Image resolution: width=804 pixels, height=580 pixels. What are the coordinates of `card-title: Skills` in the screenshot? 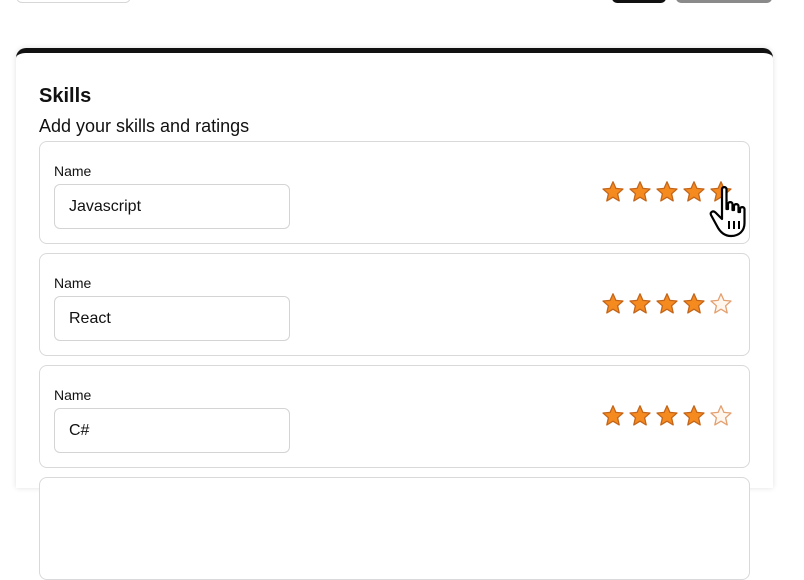 It's located at (65, 96).